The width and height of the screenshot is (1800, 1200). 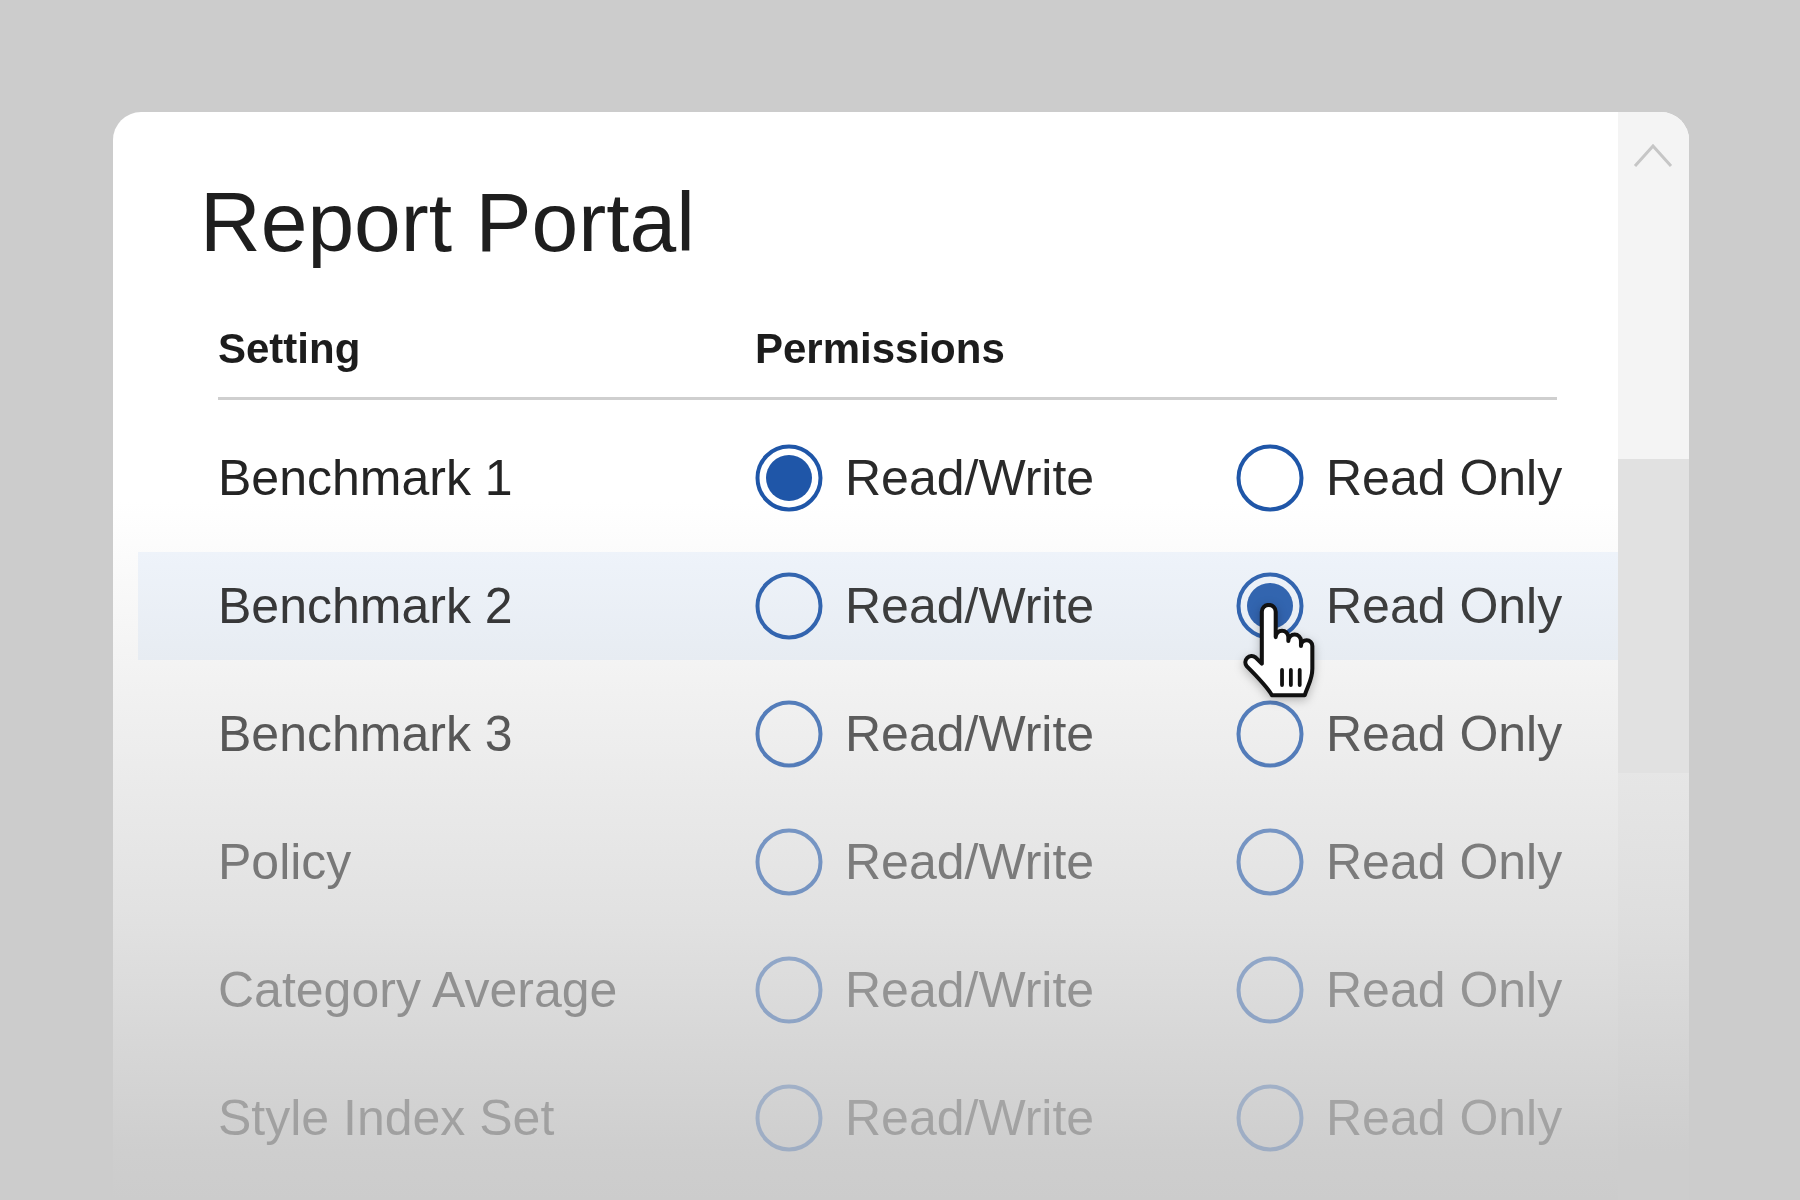 I want to click on column-header: Setting, so click(x=290, y=349).